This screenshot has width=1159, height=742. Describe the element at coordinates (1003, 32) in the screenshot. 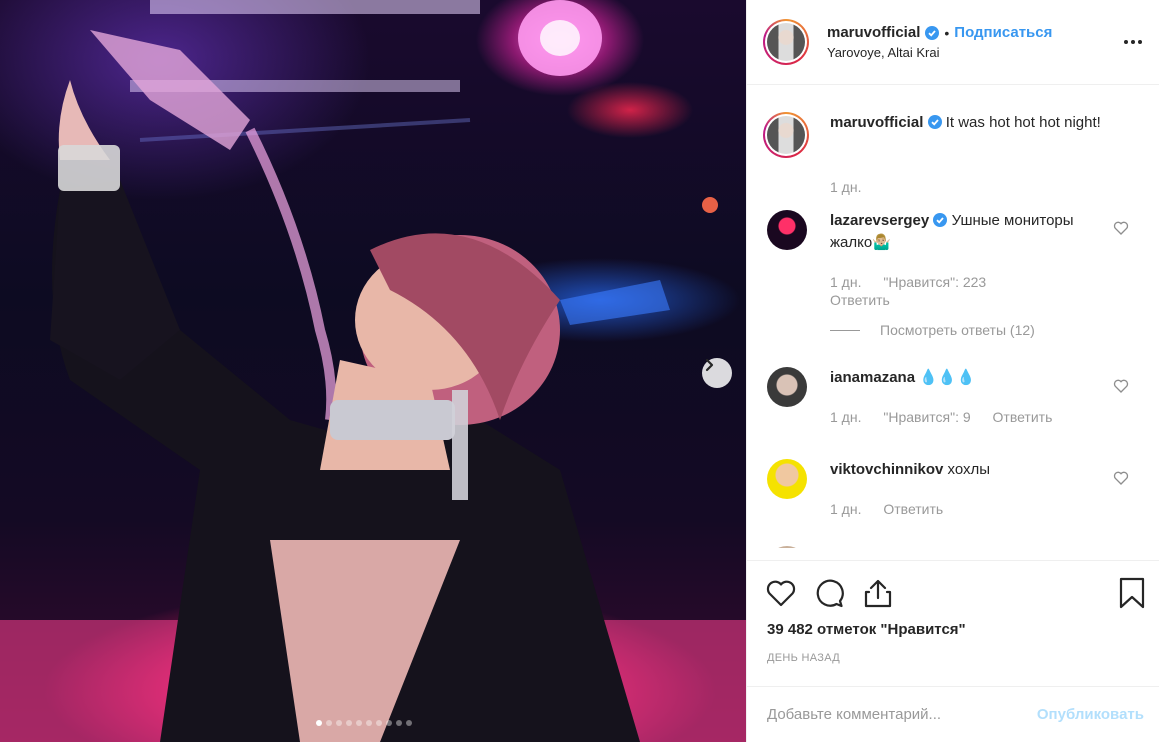

I see `follow-button: Подписаться` at that location.